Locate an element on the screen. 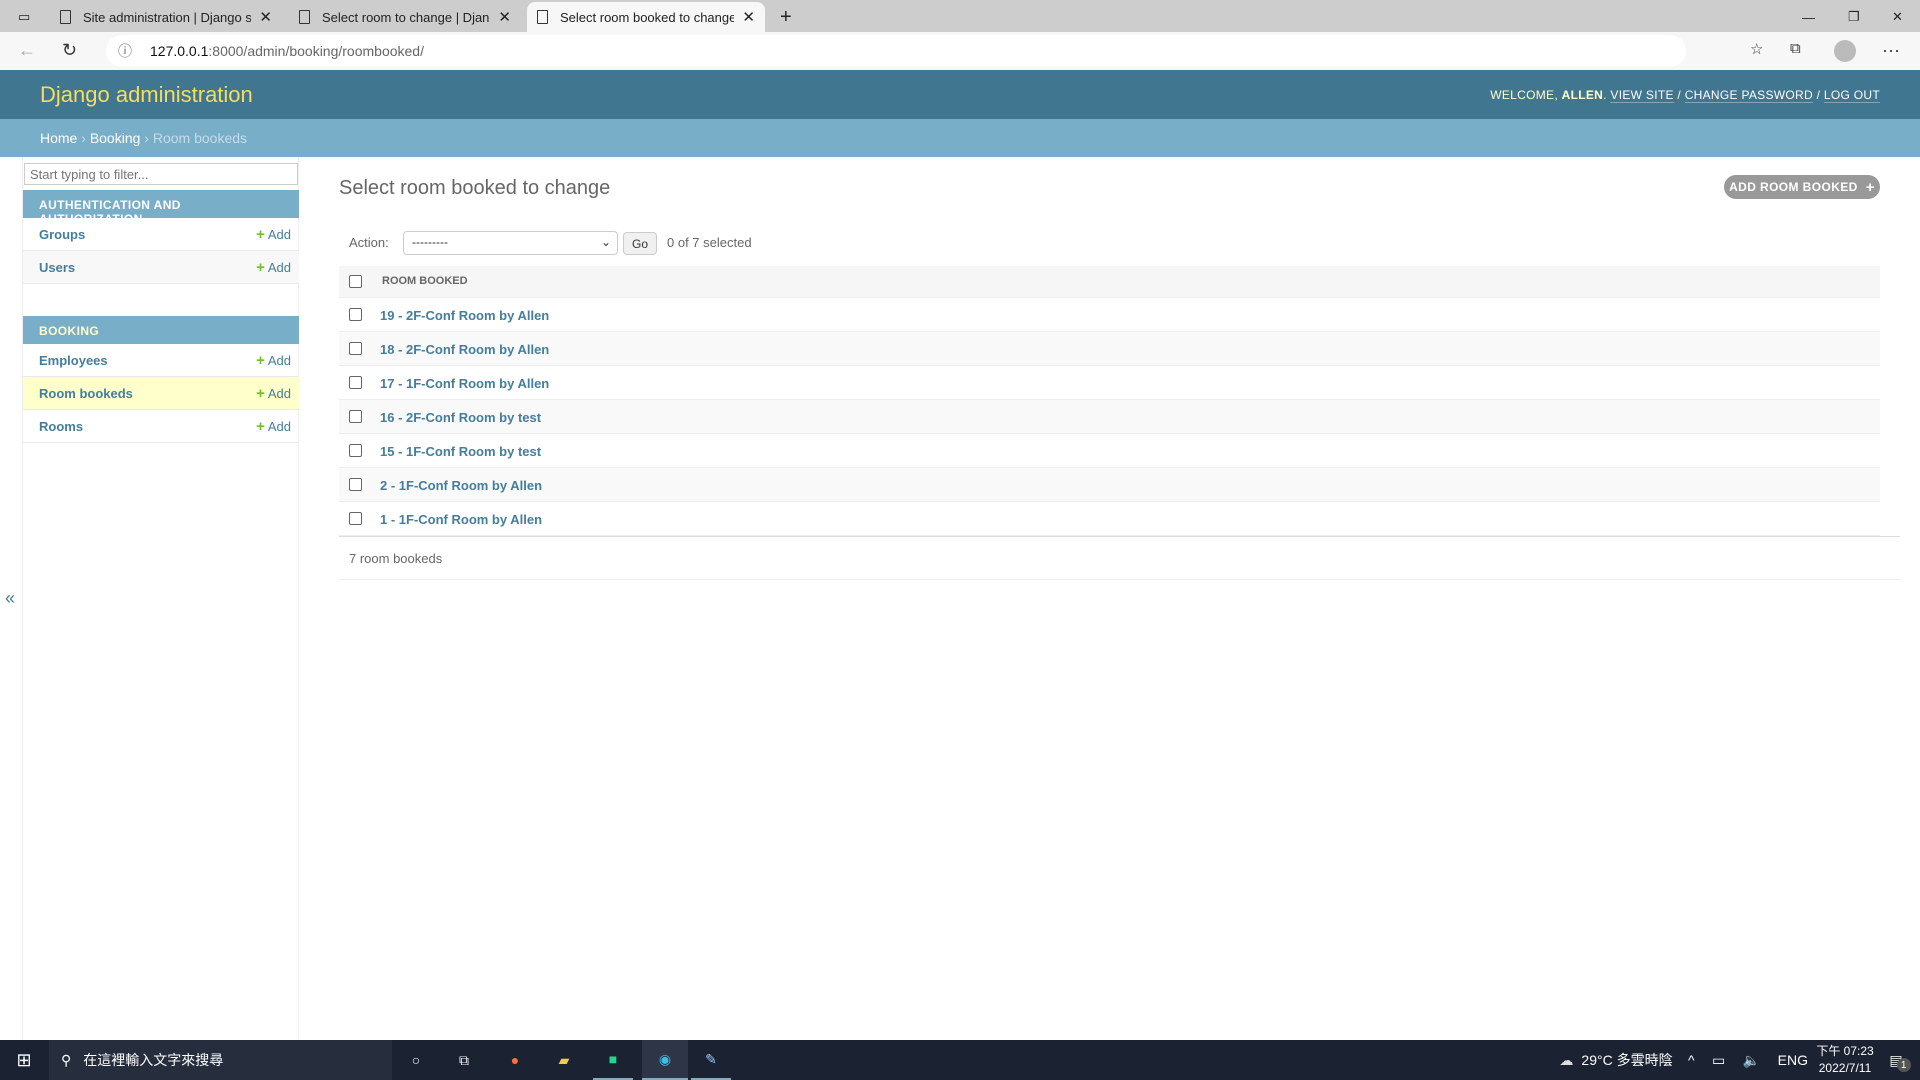  row-link: 2 - 1F-Conf Room by Allen is located at coordinates (461, 485).